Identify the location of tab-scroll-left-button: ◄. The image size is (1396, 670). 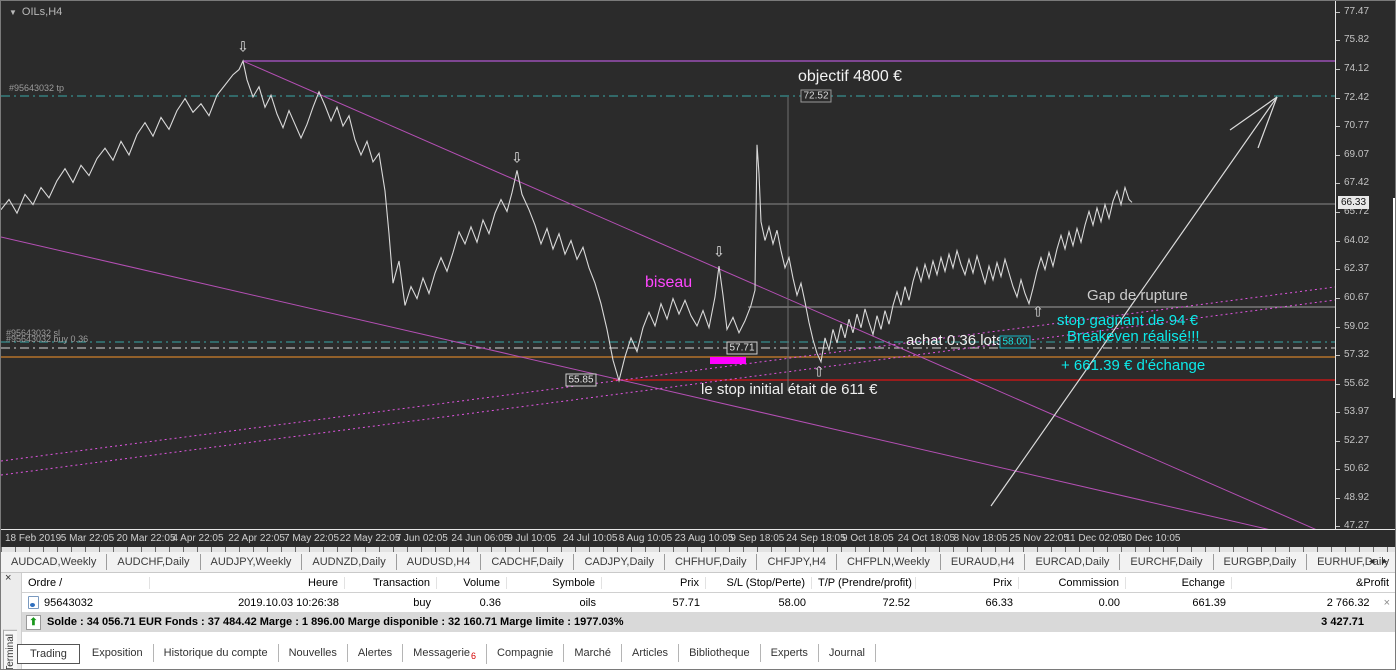
(1373, 561).